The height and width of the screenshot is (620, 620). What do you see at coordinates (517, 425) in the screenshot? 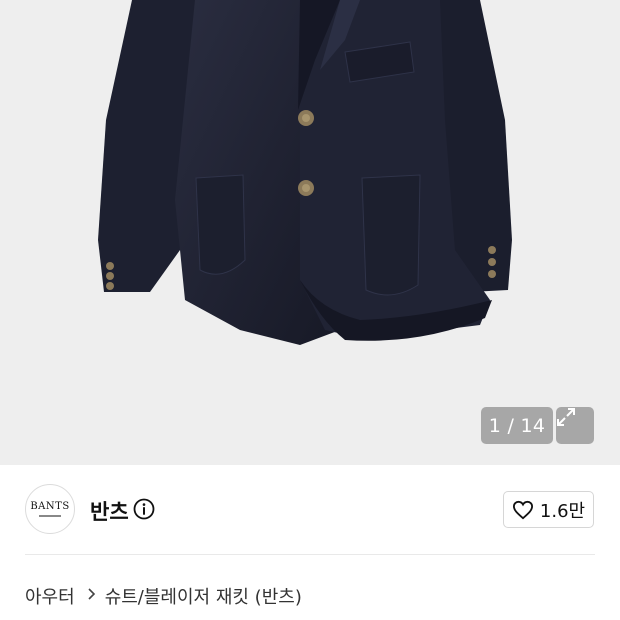
I see `image-counter: 1 / 14` at bounding box center [517, 425].